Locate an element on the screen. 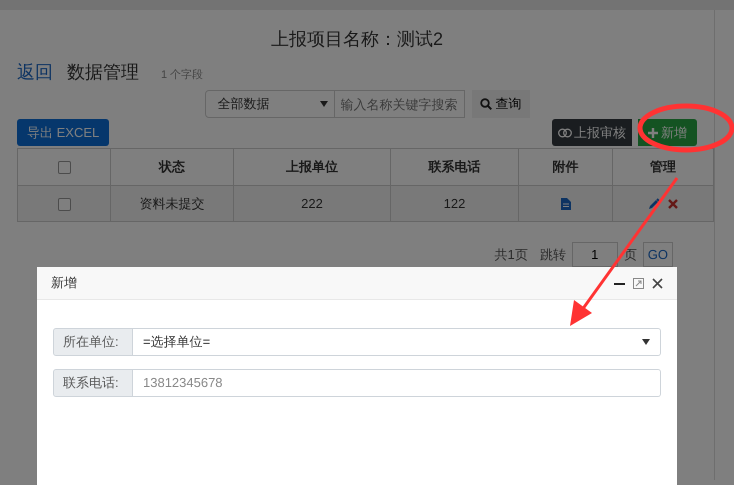 The width and height of the screenshot is (734, 485). column-header: 管理 is located at coordinates (663, 166).